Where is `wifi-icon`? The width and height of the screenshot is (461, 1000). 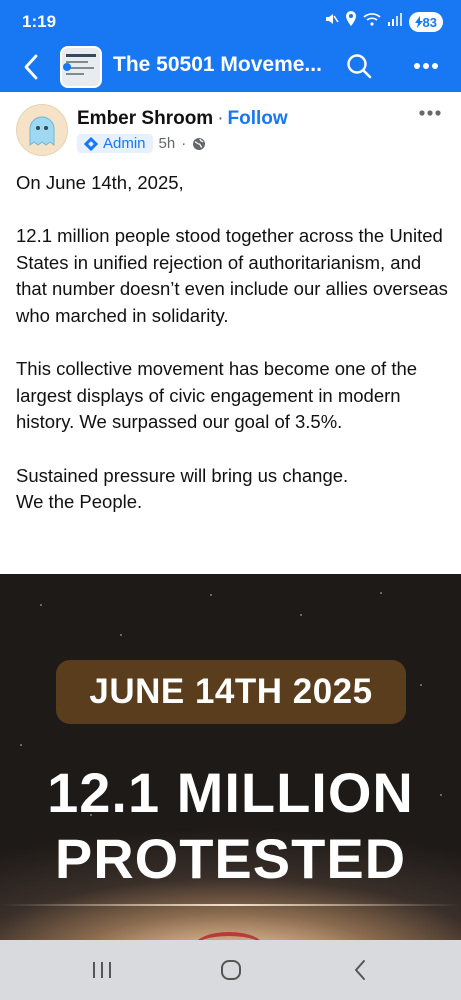
wifi-icon is located at coordinates (371, 22).